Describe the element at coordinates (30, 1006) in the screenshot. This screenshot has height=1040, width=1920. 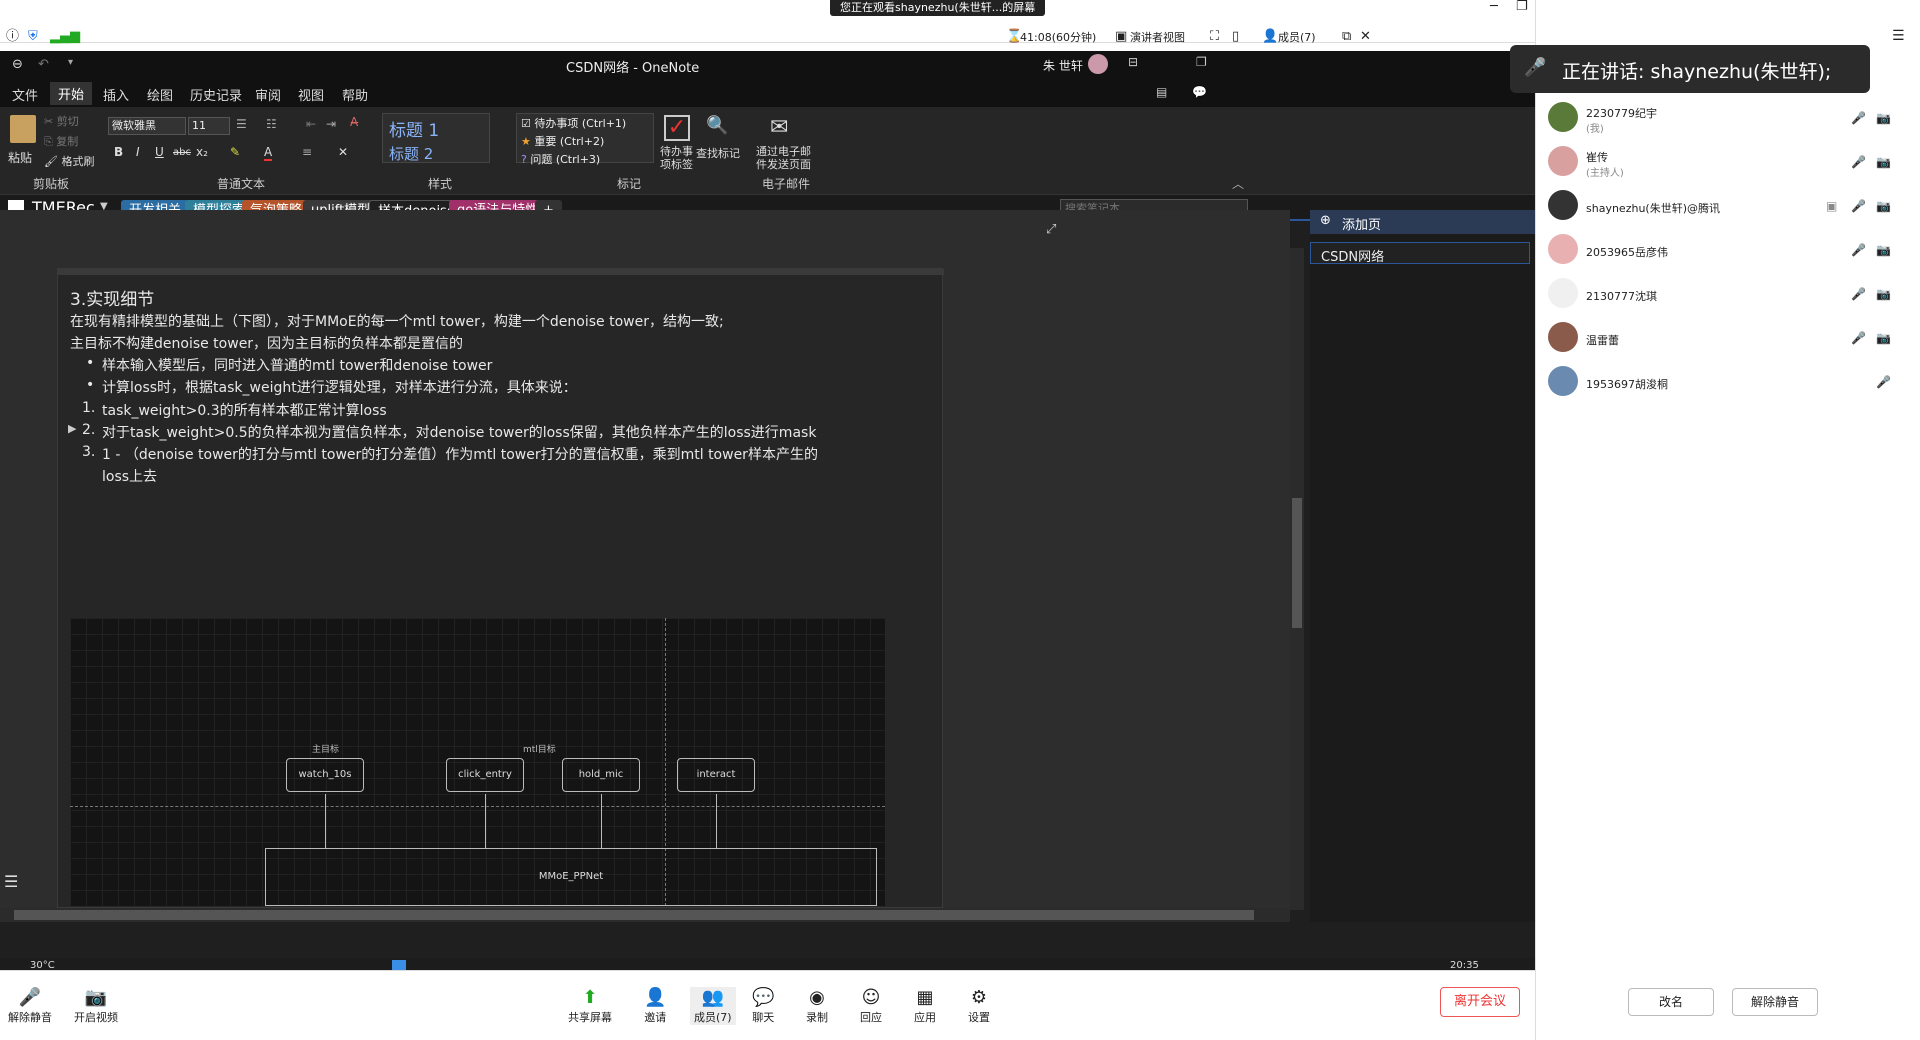
I see `unmute-button: 🎤 解除静音` at that location.